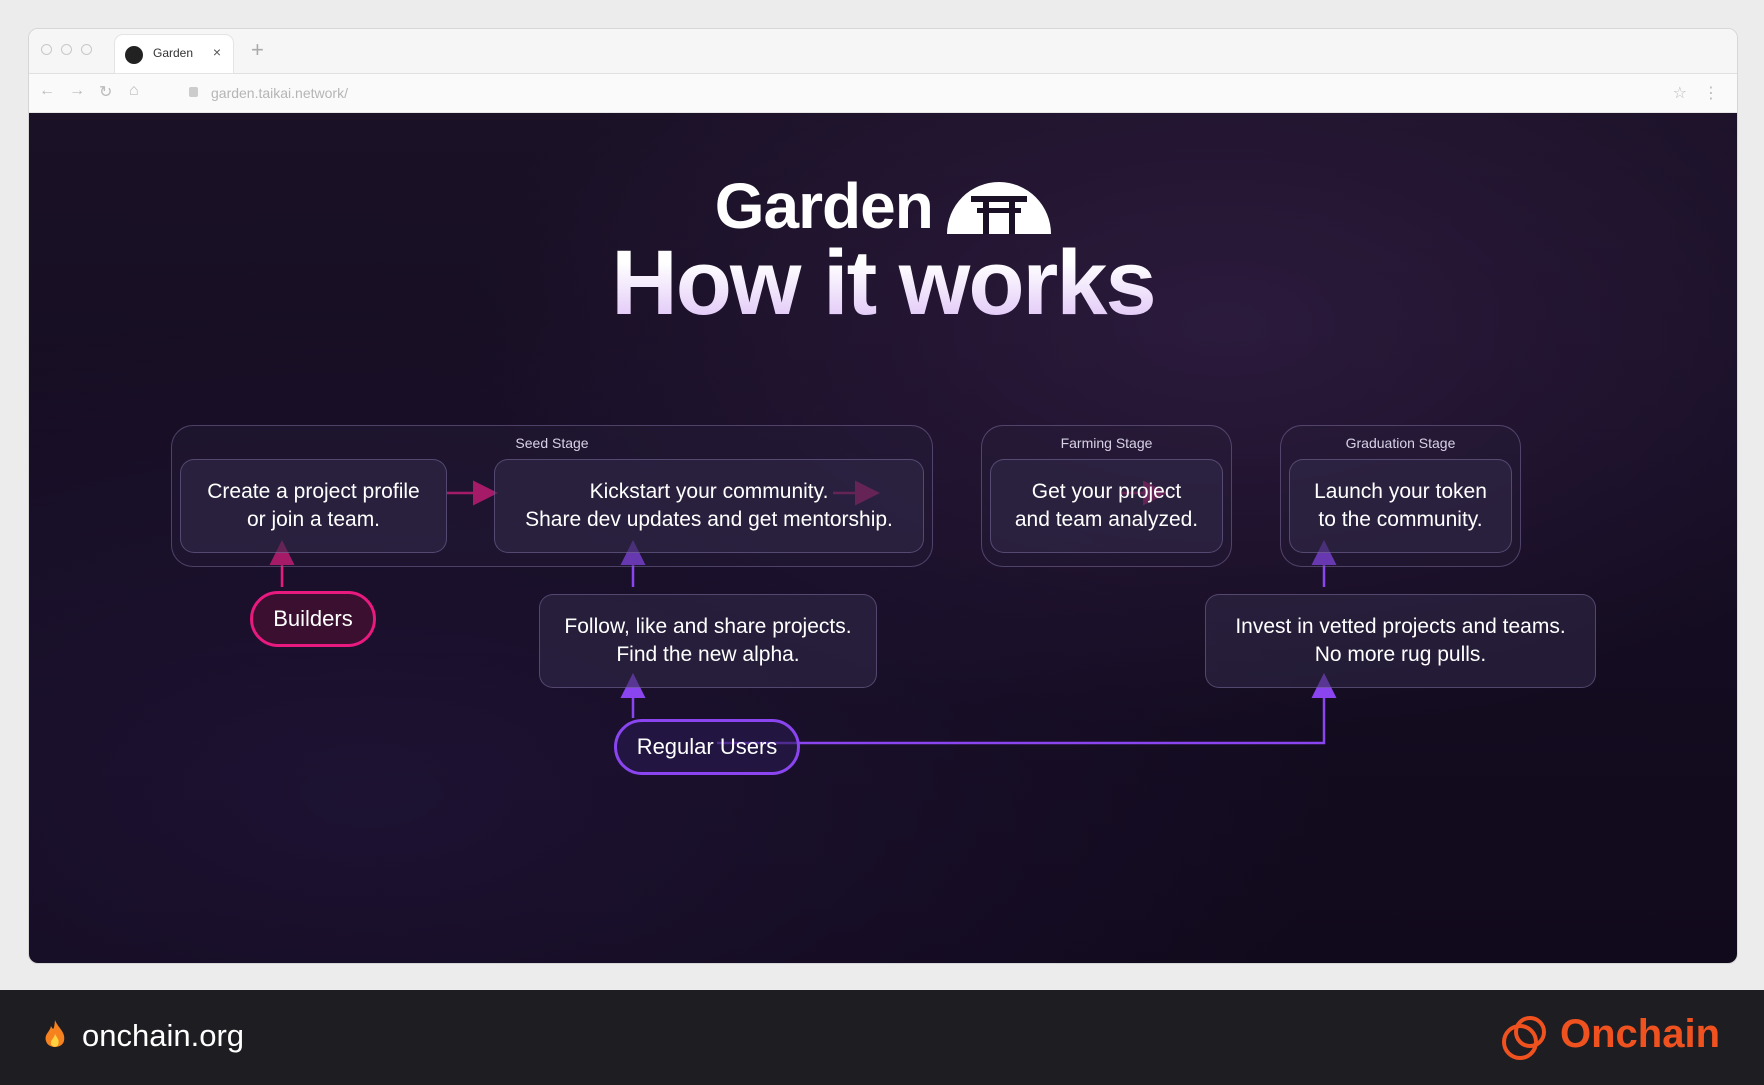  What do you see at coordinates (883, 51) in the screenshot?
I see `tab-bar: Garden × +` at bounding box center [883, 51].